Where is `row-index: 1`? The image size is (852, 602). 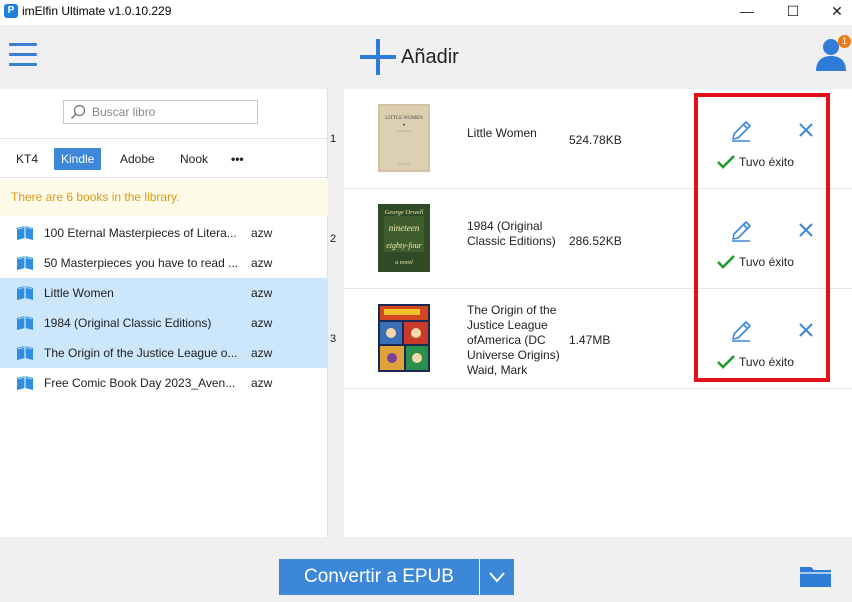 row-index: 1 is located at coordinates (333, 139).